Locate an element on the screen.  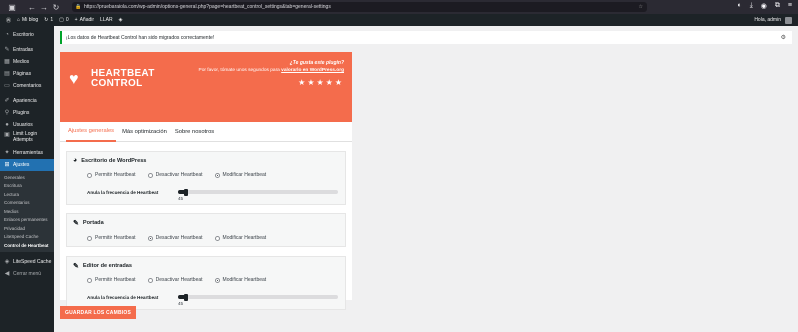
sidebar-item-escritorio: ◔ Escritorio is located at coordinates (27, 35).